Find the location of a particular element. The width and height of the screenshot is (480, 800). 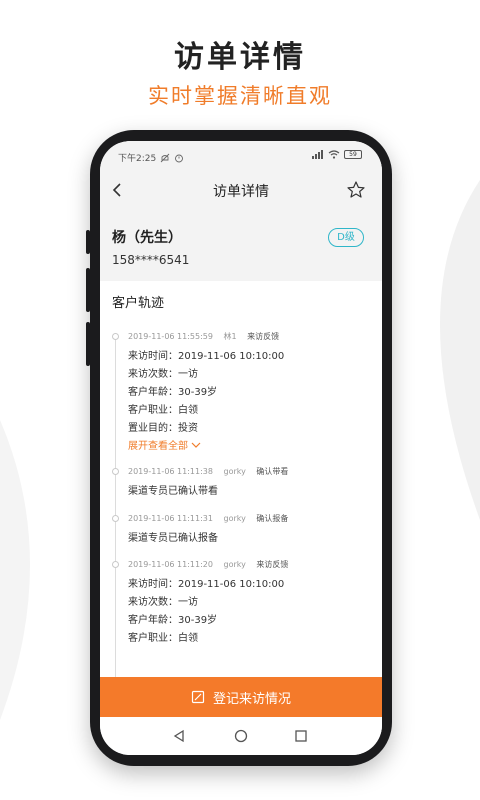

star-icon is located at coordinates (356, 190).